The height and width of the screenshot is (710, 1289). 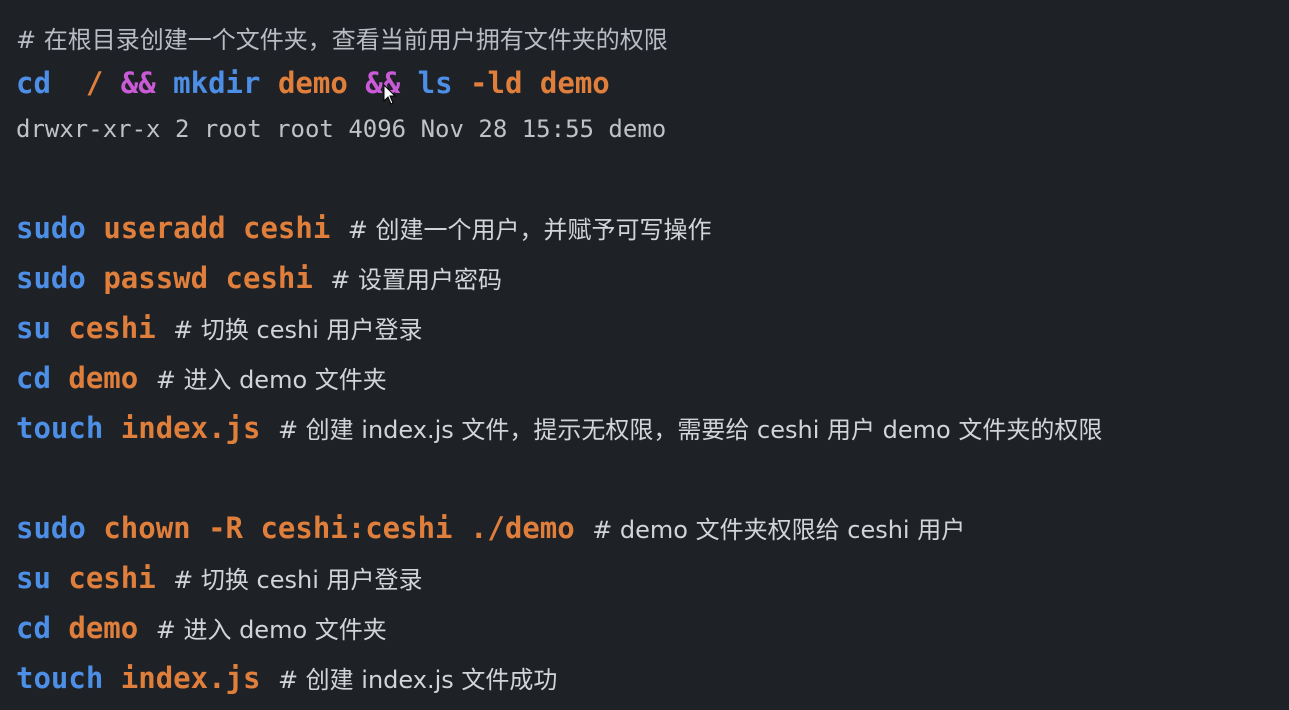 What do you see at coordinates (529, 230) in the screenshot?
I see `comment: # 创建一个用户，并赋予可写操作` at bounding box center [529, 230].